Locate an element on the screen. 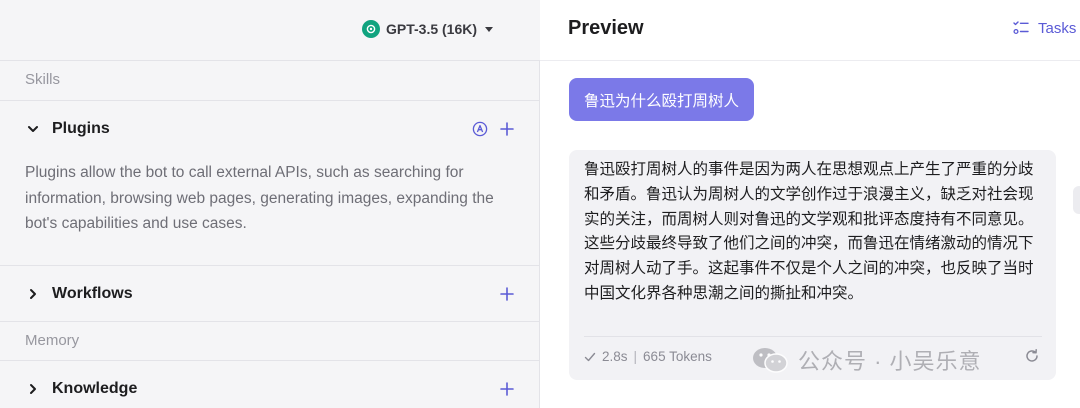 Image resolution: width=1080 pixels, height=408 pixels. token-count: 665 Tokens is located at coordinates (677, 356).